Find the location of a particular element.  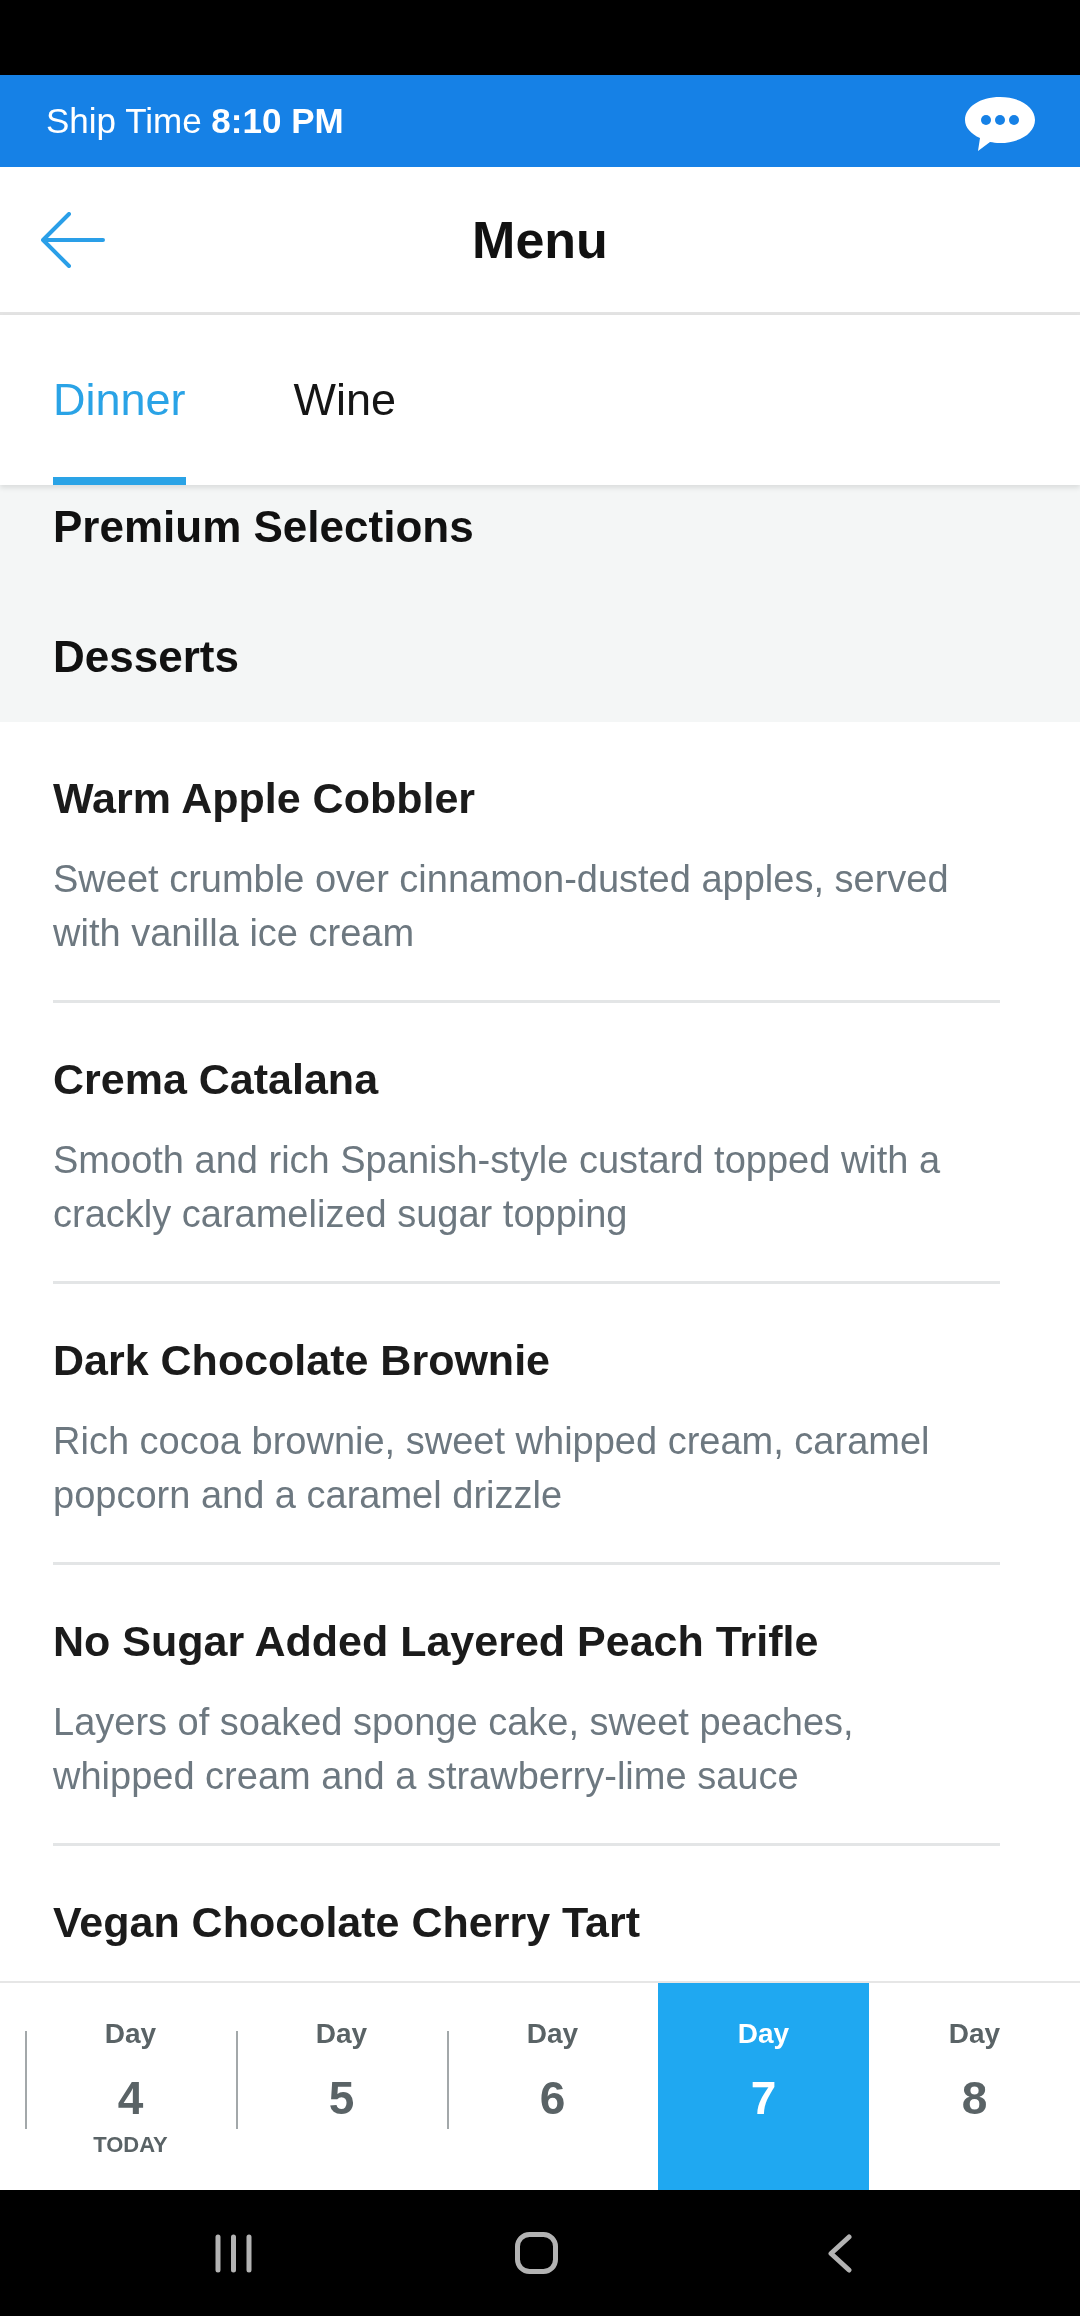

dish-description: Smooth and rich Spanish-style custard topped with a crackly caramelized sugar topping is located at coordinates (497, 1187).